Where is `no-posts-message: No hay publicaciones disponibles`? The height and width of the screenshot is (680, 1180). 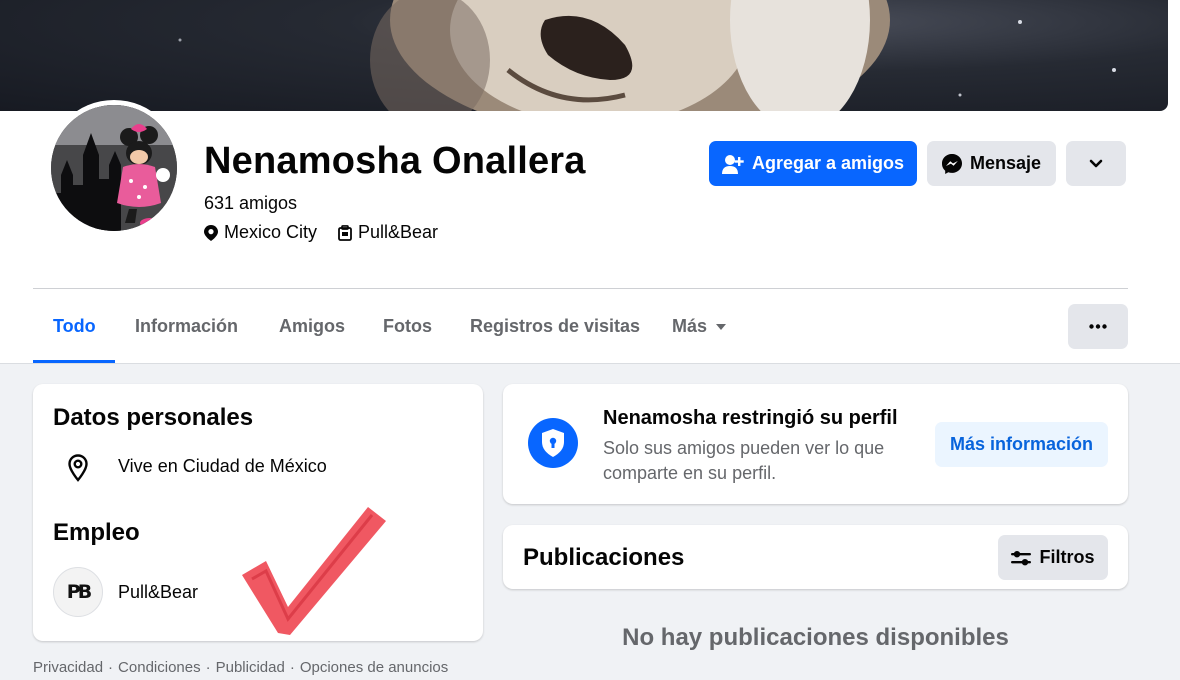
no-posts-message: No hay publicaciones disponibles is located at coordinates (815, 637).